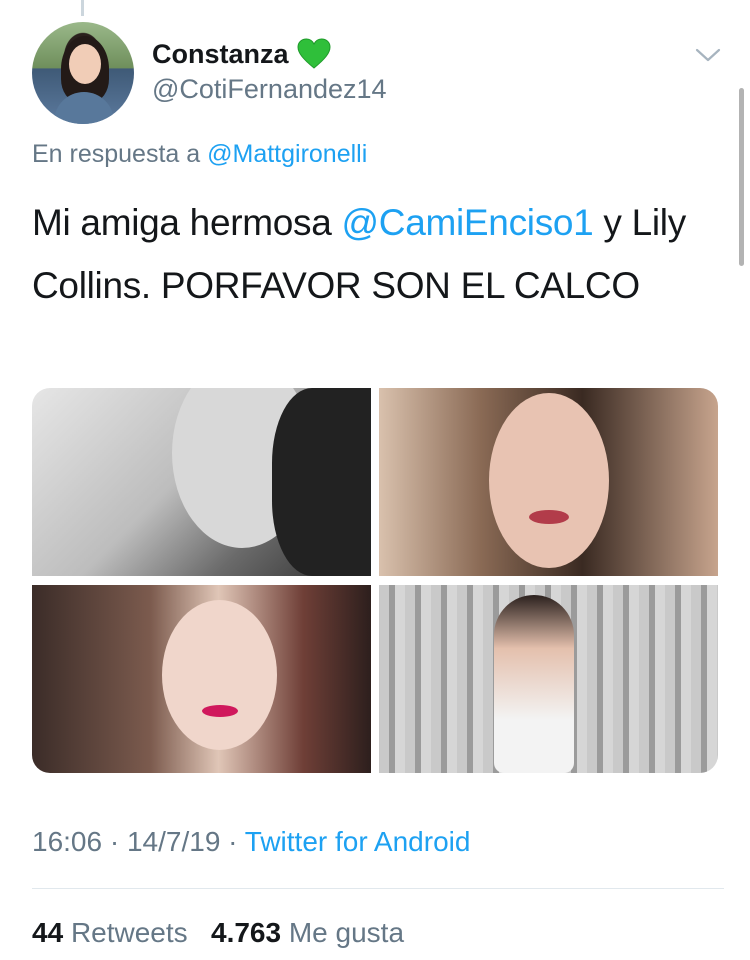  What do you see at coordinates (741, 177) in the screenshot?
I see `scrollbar` at bounding box center [741, 177].